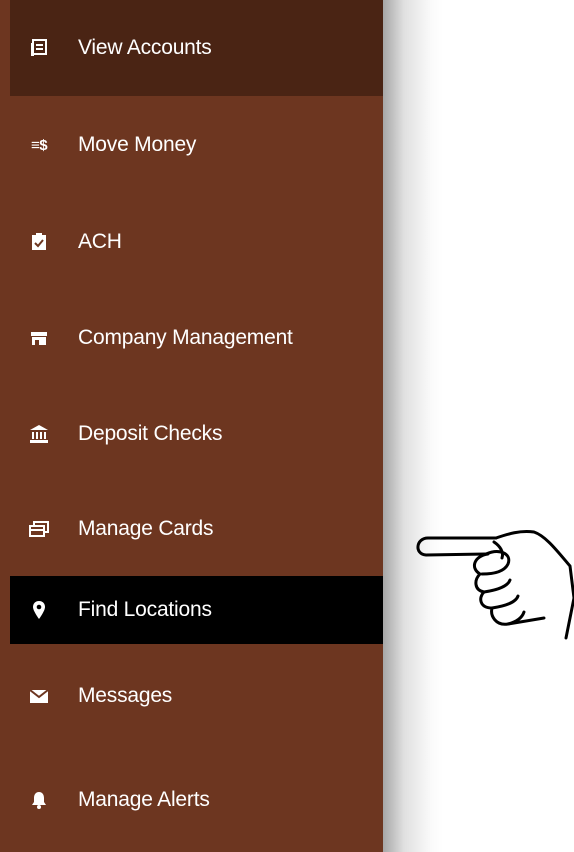 The width and height of the screenshot is (574, 852). Describe the element at coordinates (100, 241) in the screenshot. I see `menu-item-label: ACH` at that location.